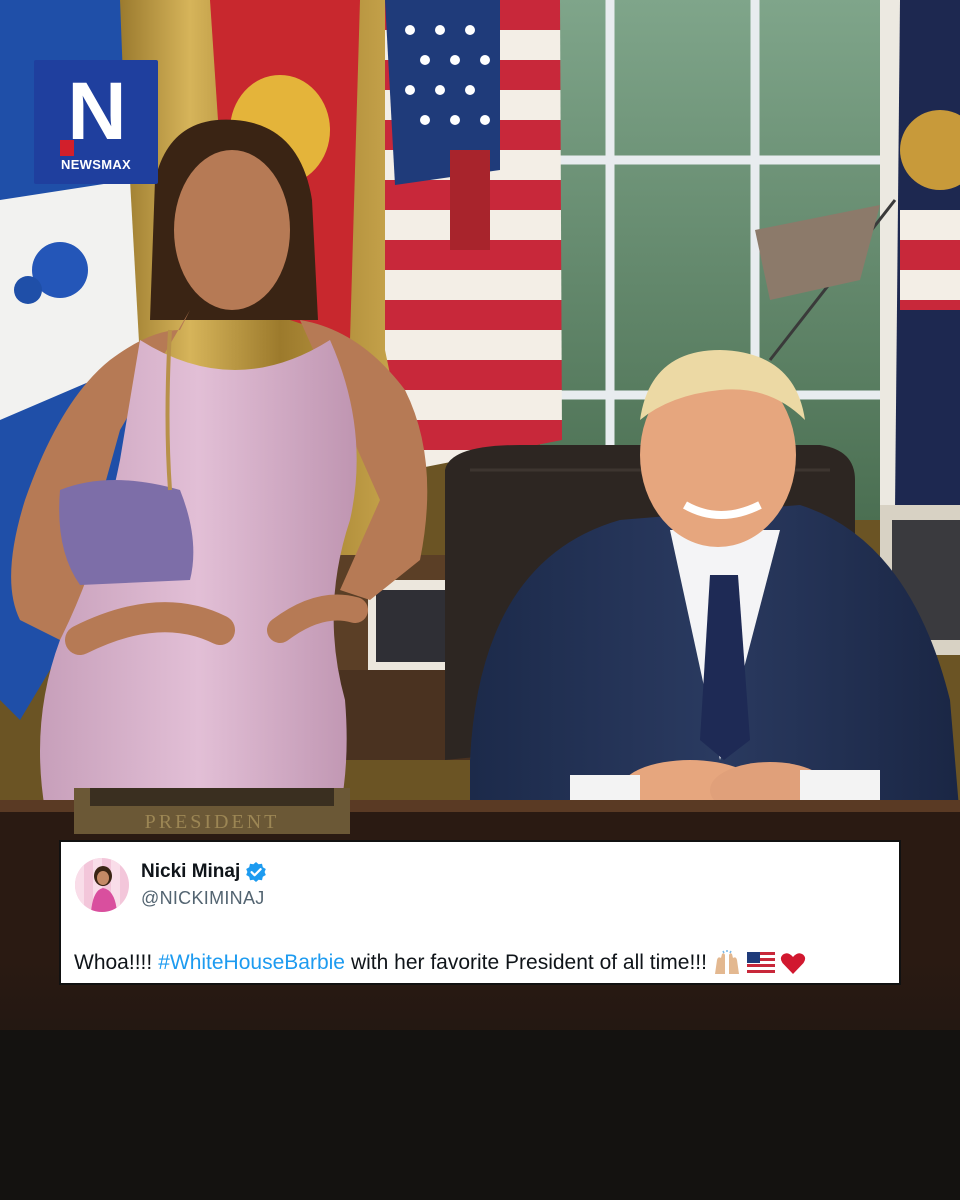 The image size is (960, 1200). I want to click on hashtag-link: #WhiteHouseBarbie, so click(251, 963).